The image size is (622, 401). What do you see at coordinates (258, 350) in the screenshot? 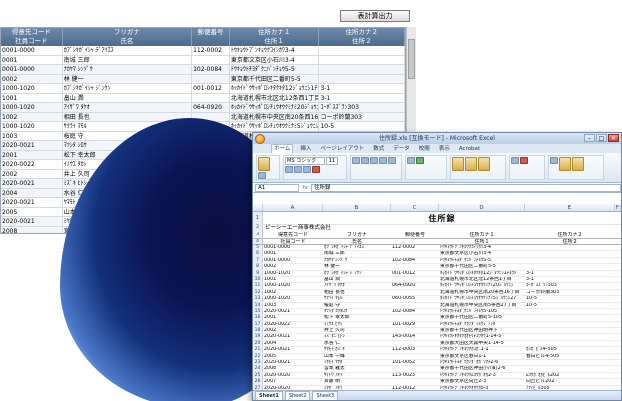
I see `row-number: 21` at bounding box center [258, 350].